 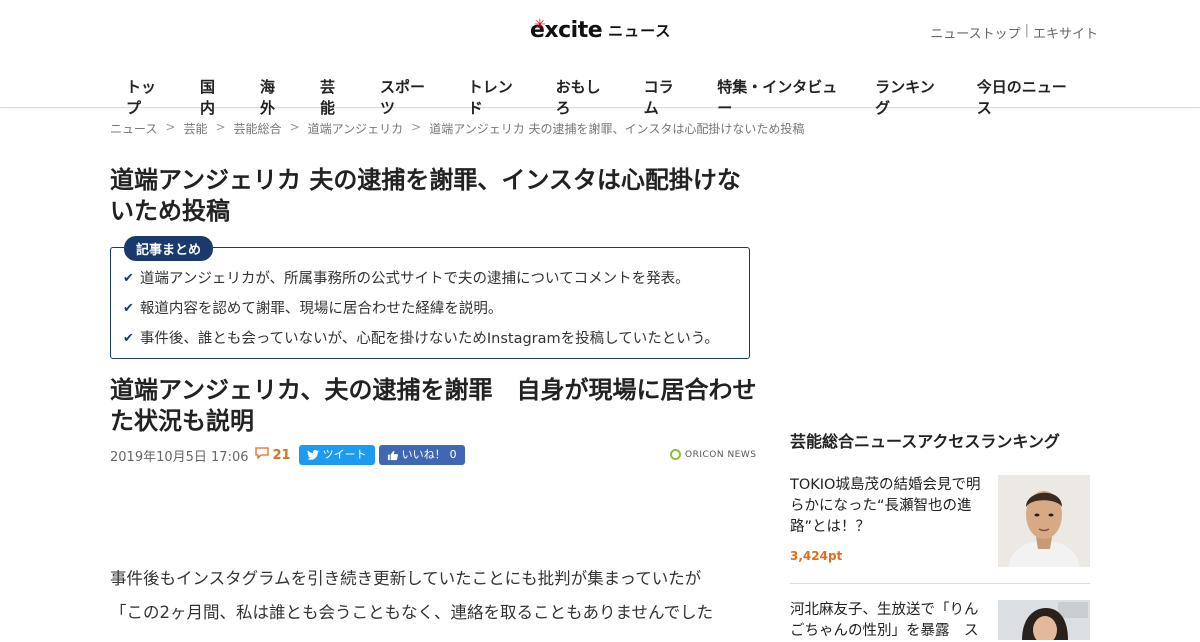 What do you see at coordinates (258, 128) in the screenshot?
I see `breadcrumb-general: 芸能総合` at bounding box center [258, 128].